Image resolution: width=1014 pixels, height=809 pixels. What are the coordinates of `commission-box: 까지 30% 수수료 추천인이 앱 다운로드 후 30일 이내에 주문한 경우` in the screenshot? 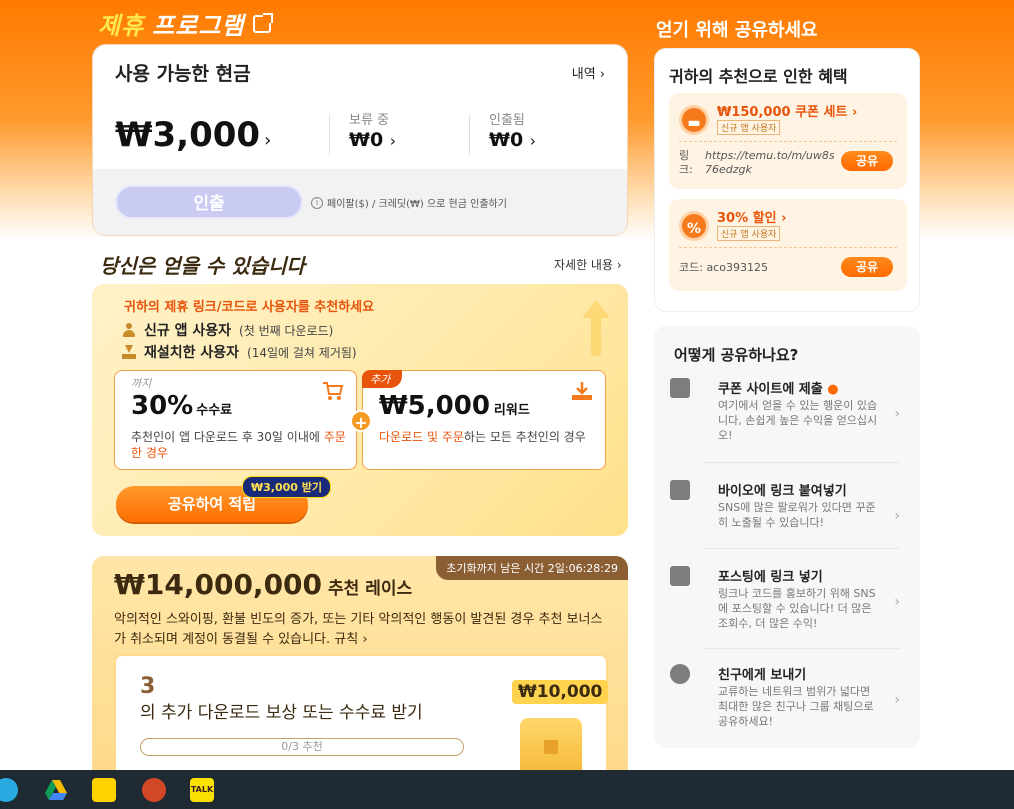 It's located at (235, 420).